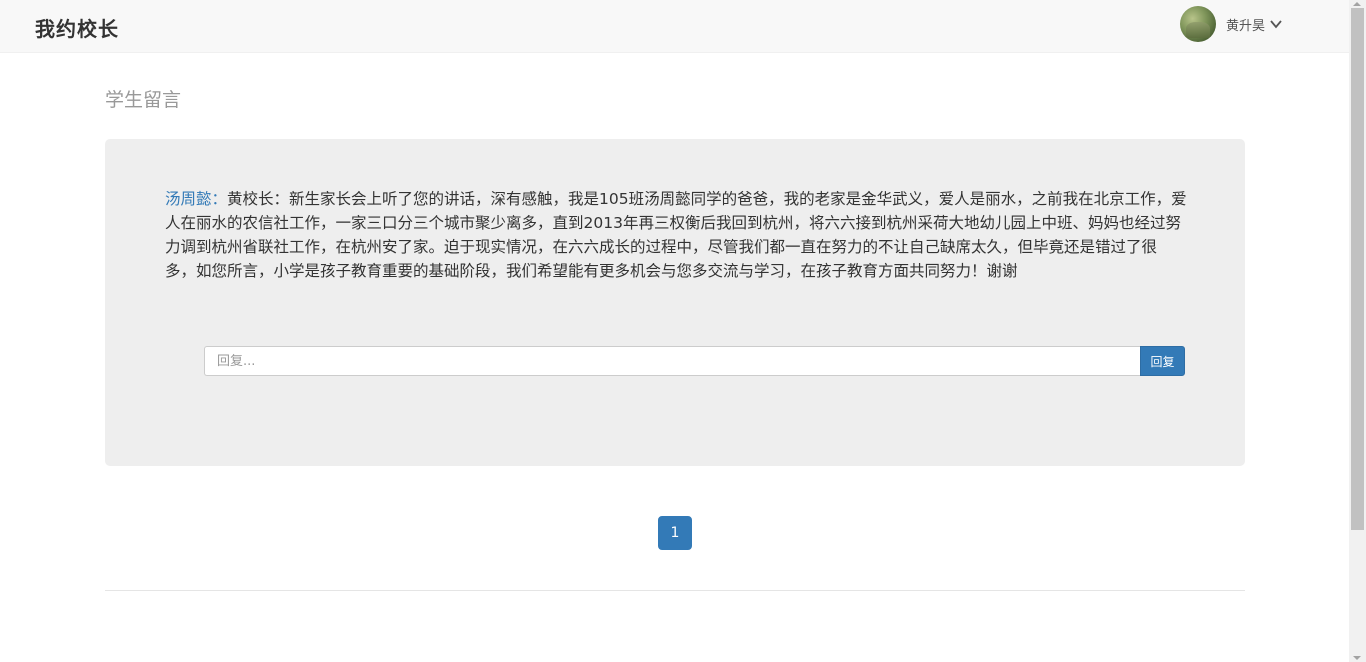 This screenshot has height=662, width=1366. Describe the element at coordinates (672, 361) in the screenshot. I see `reply-input` at that location.